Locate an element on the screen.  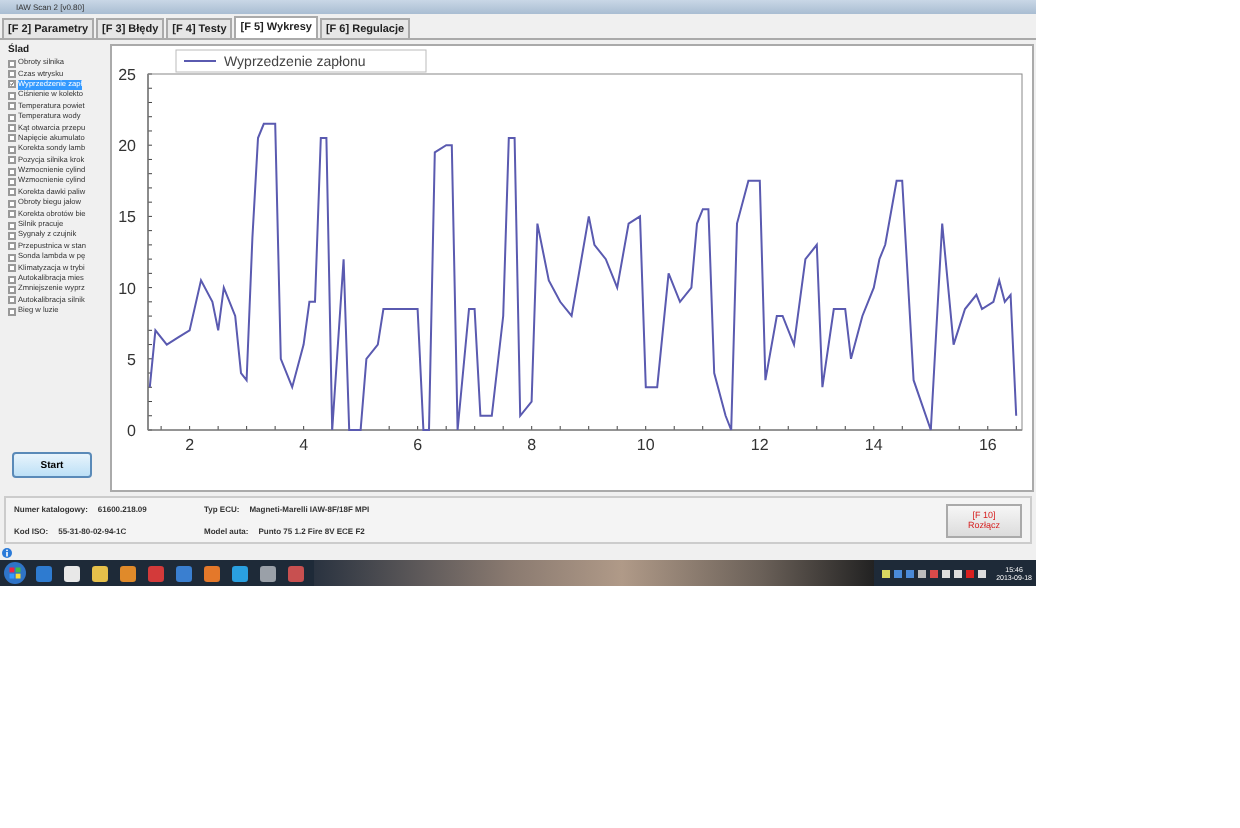
x-tick-label: 6 is located at coordinates (418, 445).